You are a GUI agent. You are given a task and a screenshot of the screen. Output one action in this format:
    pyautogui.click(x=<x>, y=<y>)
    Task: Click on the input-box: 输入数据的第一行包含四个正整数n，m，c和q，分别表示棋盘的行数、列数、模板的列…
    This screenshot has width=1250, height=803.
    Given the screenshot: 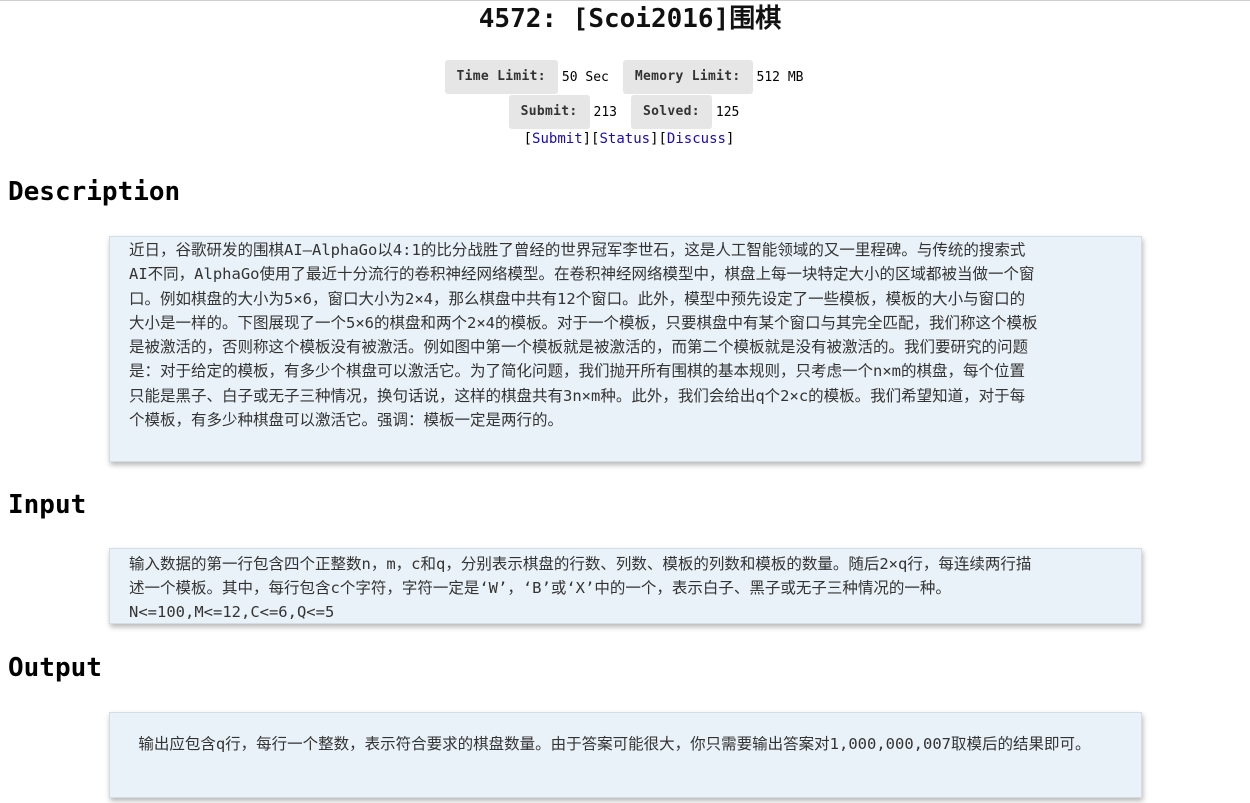 What is the action you would take?
    pyautogui.click(x=625, y=586)
    